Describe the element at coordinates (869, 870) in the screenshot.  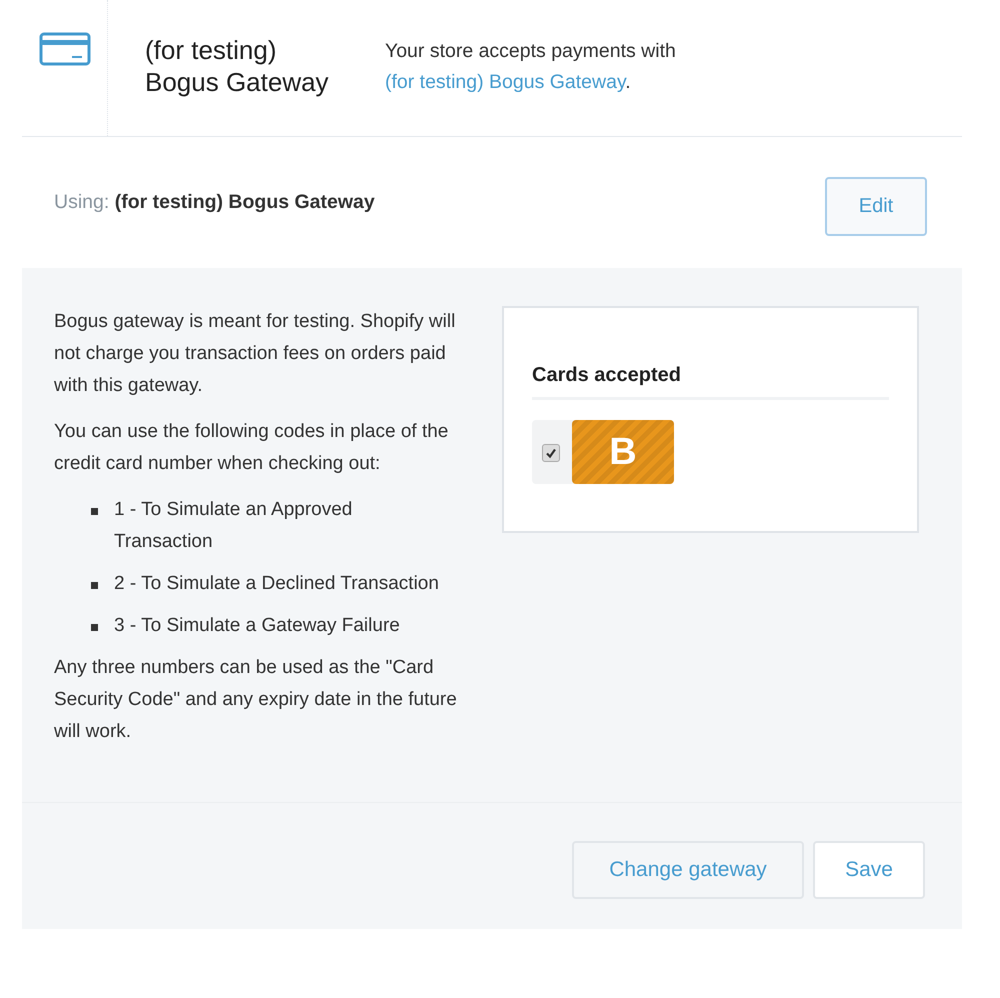
I see `save-button: Save` at that location.